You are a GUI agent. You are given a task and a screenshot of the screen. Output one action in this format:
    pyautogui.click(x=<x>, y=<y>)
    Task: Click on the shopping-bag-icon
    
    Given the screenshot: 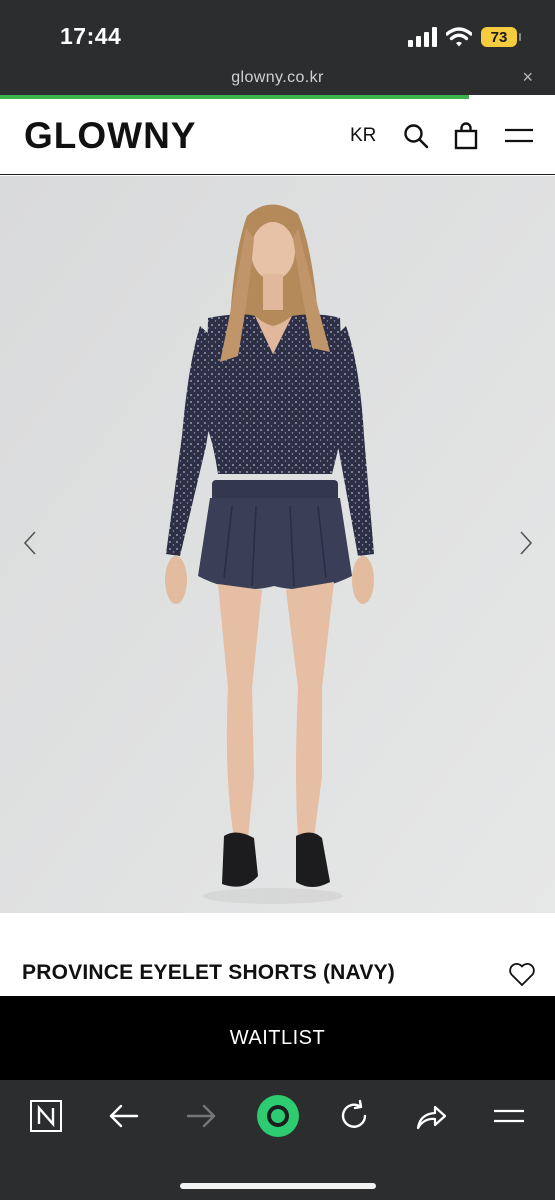 What is the action you would take?
    pyautogui.click(x=466, y=136)
    